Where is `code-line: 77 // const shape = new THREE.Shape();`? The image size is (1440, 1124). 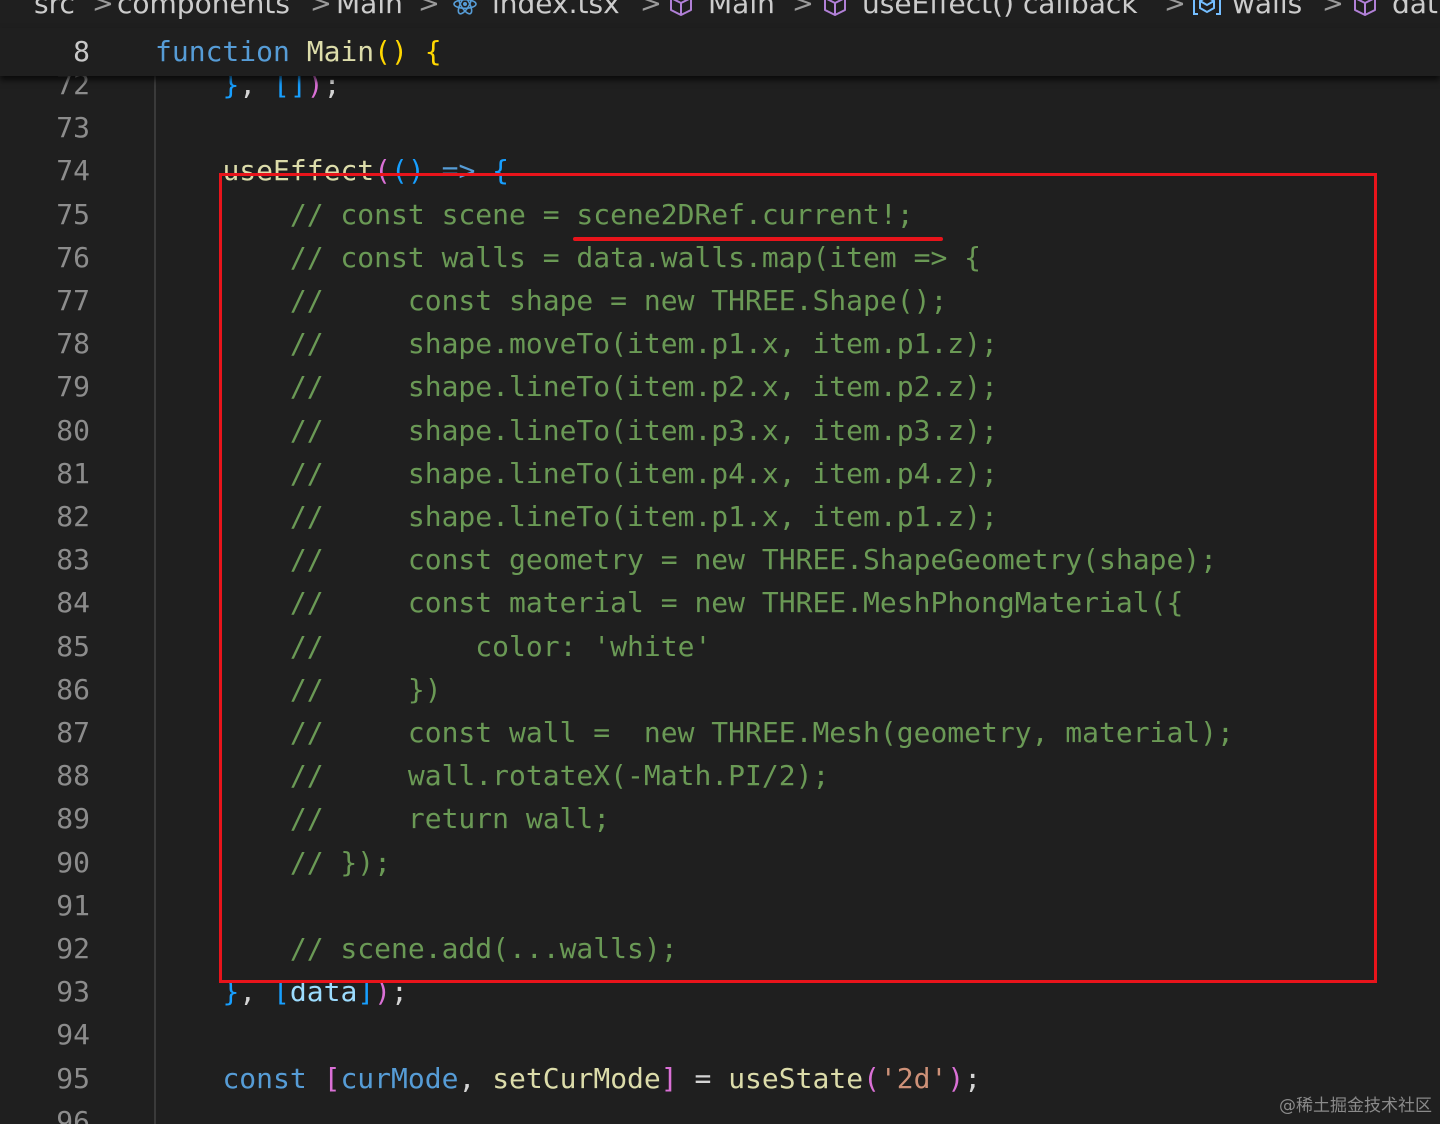
code-line: 77 // const shape = new THREE.Shape(); is located at coordinates (720, 300).